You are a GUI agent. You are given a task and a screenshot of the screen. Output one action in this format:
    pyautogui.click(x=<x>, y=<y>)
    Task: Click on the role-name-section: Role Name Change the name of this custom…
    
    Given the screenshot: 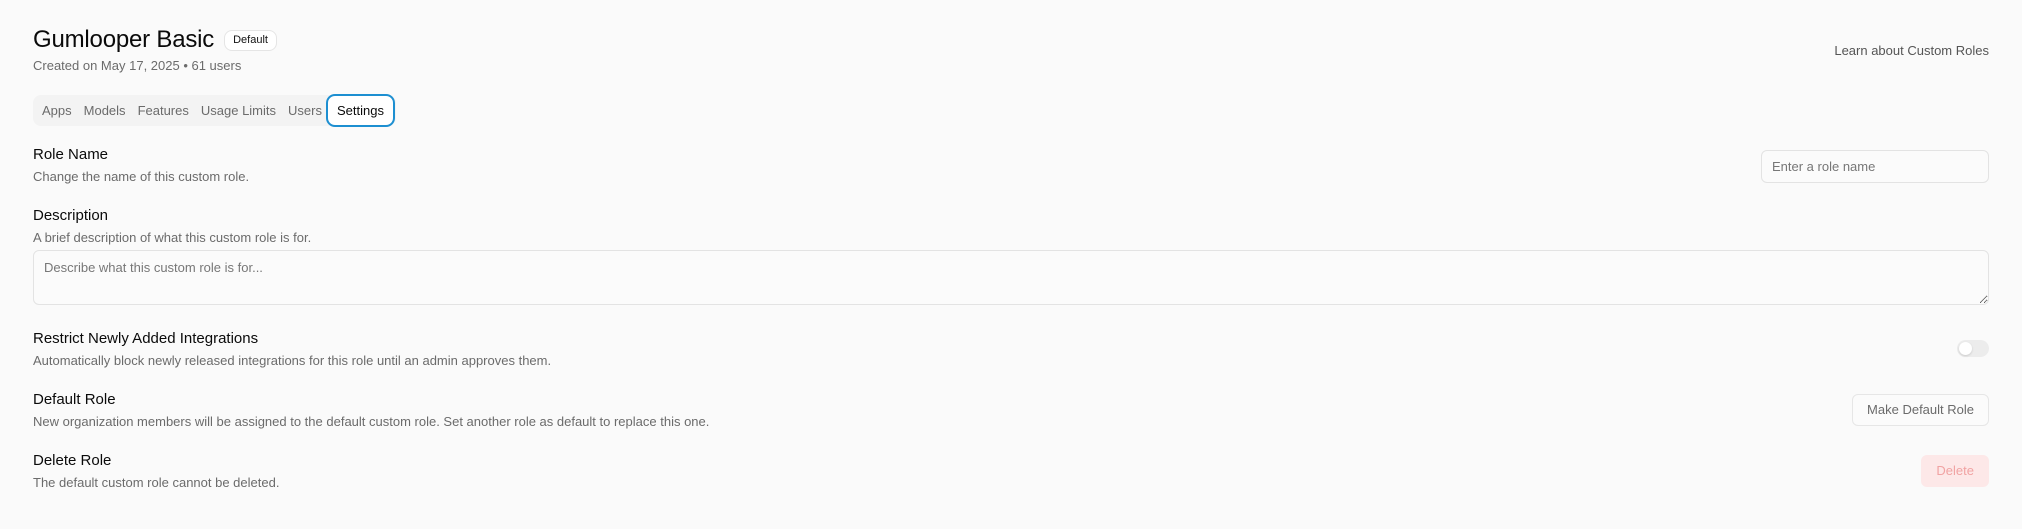 What is the action you would take?
    pyautogui.click(x=1011, y=165)
    